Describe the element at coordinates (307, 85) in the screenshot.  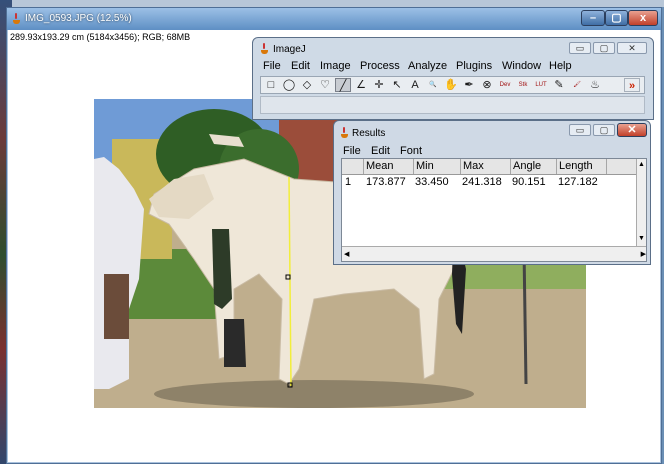
I see `polygon-tool-icon: ◇` at that location.